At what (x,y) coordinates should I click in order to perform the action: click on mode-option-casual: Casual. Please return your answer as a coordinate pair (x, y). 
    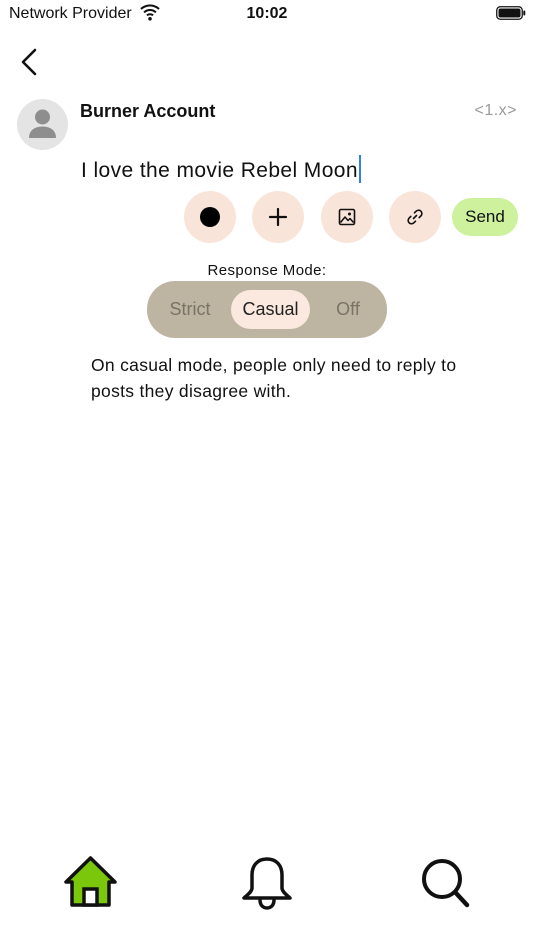
    Looking at the image, I should click on (270, 309).